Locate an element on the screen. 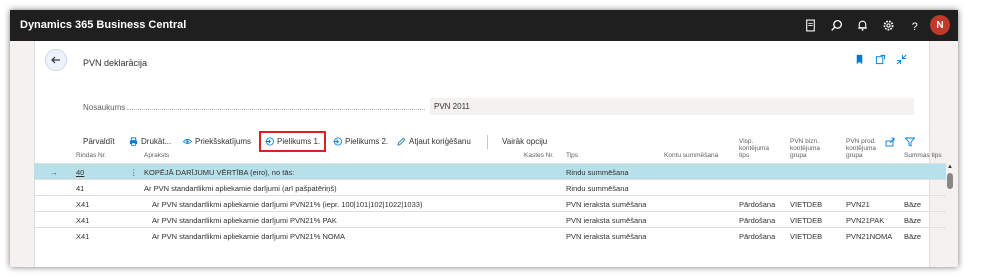  arrow-left-icon is located at coordinates (55, 60).